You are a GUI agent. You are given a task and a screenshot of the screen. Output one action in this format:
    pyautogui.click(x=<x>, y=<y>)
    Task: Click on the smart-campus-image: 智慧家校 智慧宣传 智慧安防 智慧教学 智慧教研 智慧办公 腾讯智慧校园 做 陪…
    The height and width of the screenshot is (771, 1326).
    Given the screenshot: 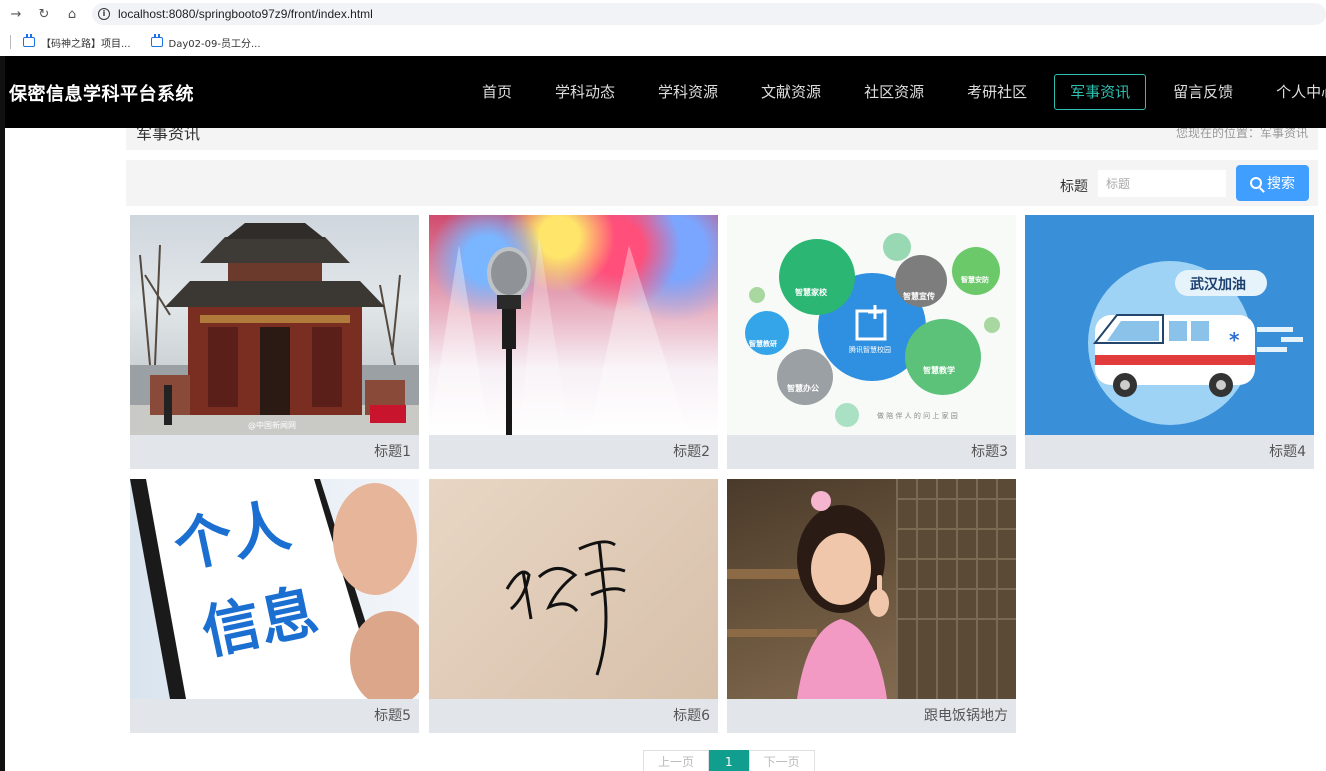 What is the action you would take?
    pyautogui.click(x=871, y=325)
    